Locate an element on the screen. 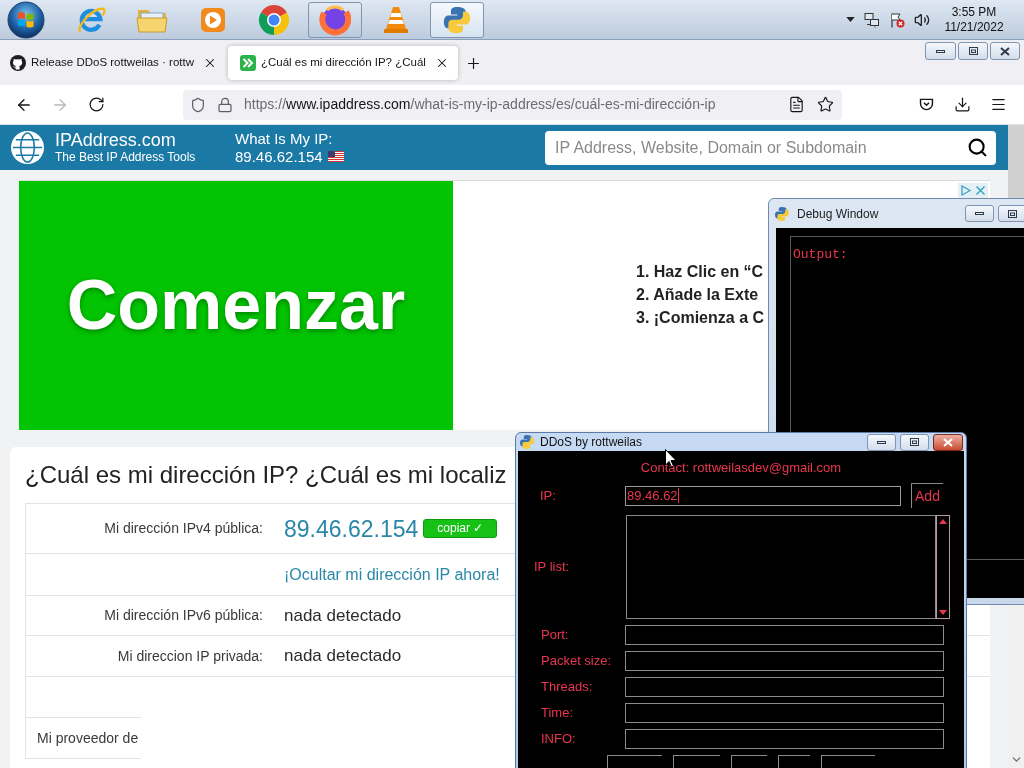  start-orb-icon is located at coordinates (26, 19).